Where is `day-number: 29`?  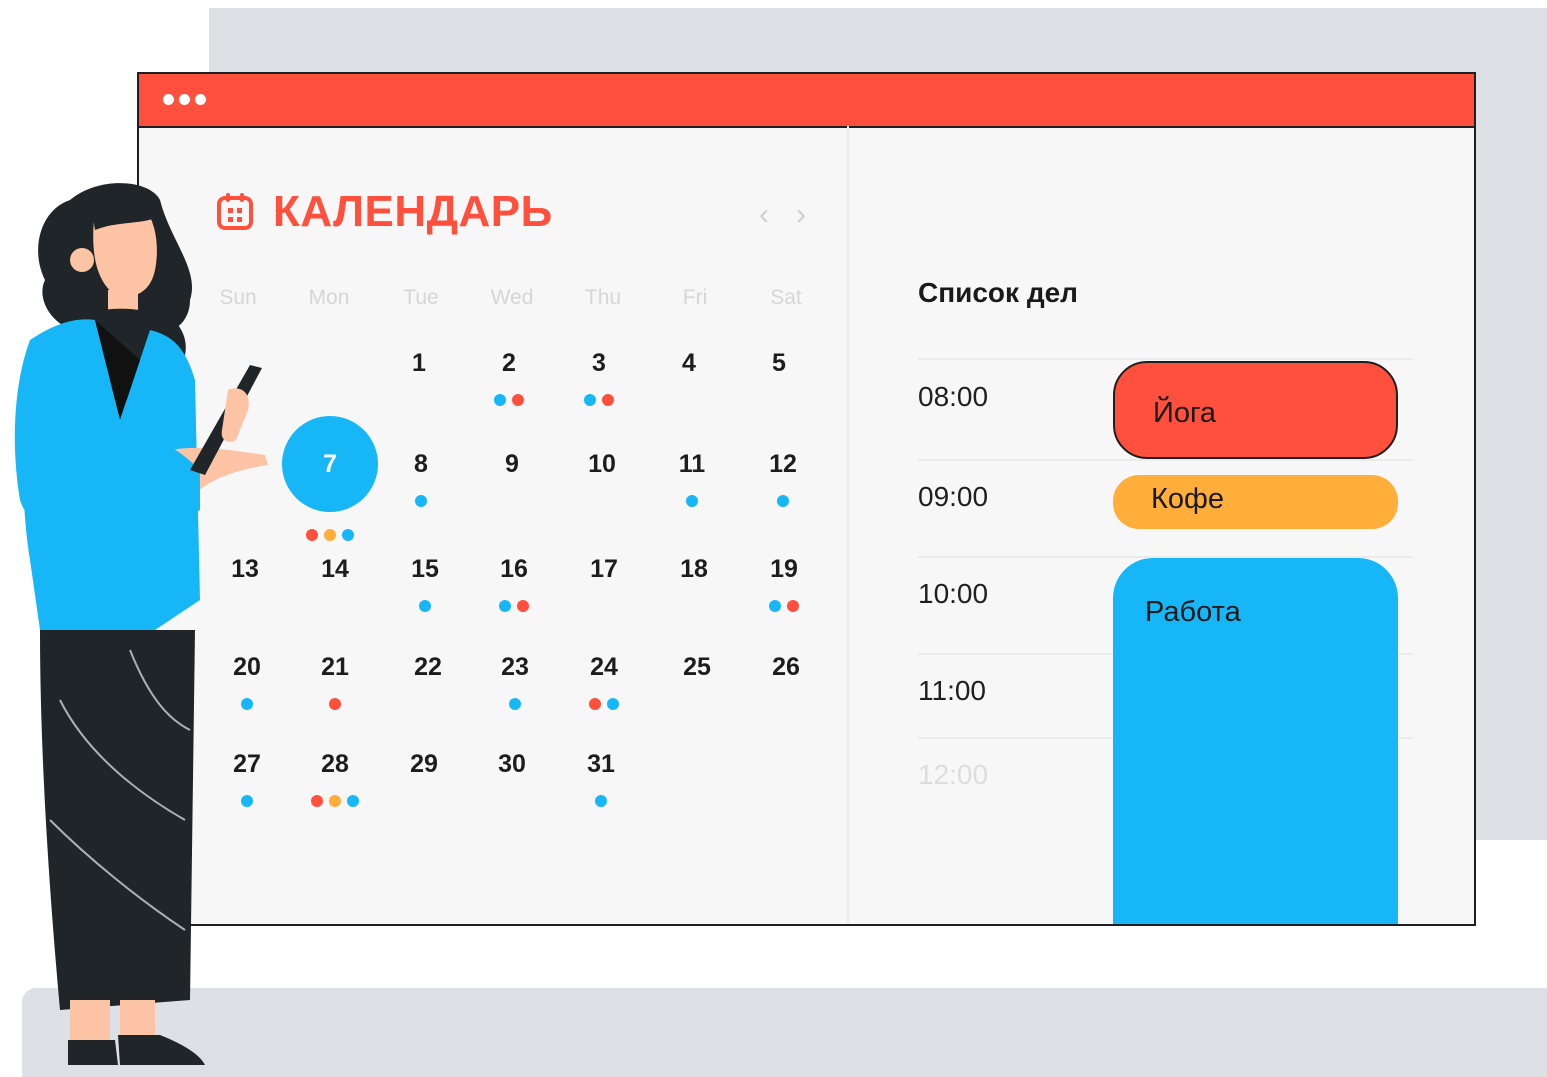 day-number: 29 is located at coordinates (424, 764).